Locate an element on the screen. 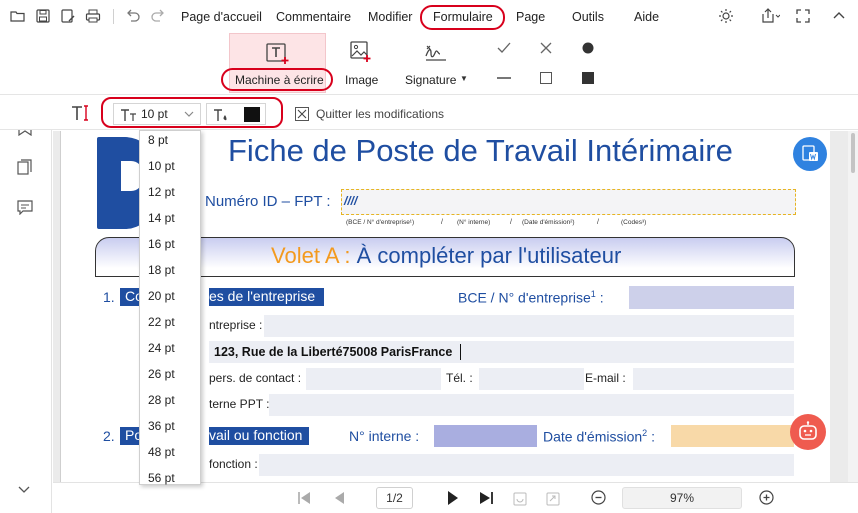 The image size is (858, 513). ppt-field is located at coordinates (531, 405).